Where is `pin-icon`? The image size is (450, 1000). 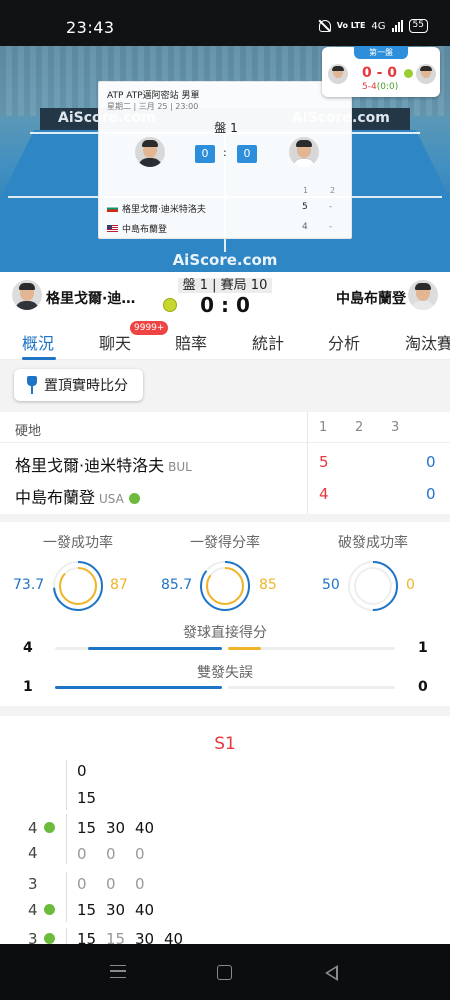 pin-icon is located at coordinates (32, 385).